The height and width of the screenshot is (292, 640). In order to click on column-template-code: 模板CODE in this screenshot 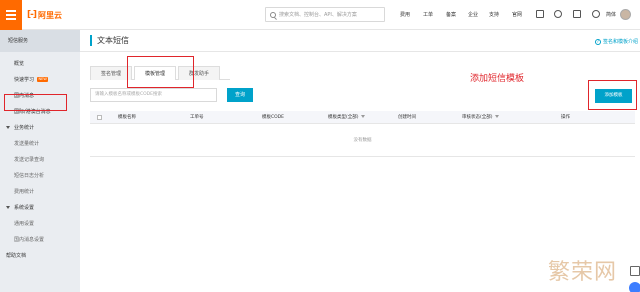, I will do `click(273, 117)`.